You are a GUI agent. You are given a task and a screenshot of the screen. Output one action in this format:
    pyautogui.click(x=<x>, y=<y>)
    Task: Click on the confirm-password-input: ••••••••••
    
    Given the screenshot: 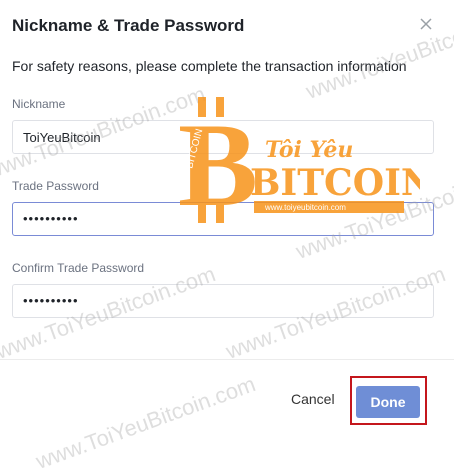 What is the action you would take?
    pyautogui.click(x=223, y=301)
    